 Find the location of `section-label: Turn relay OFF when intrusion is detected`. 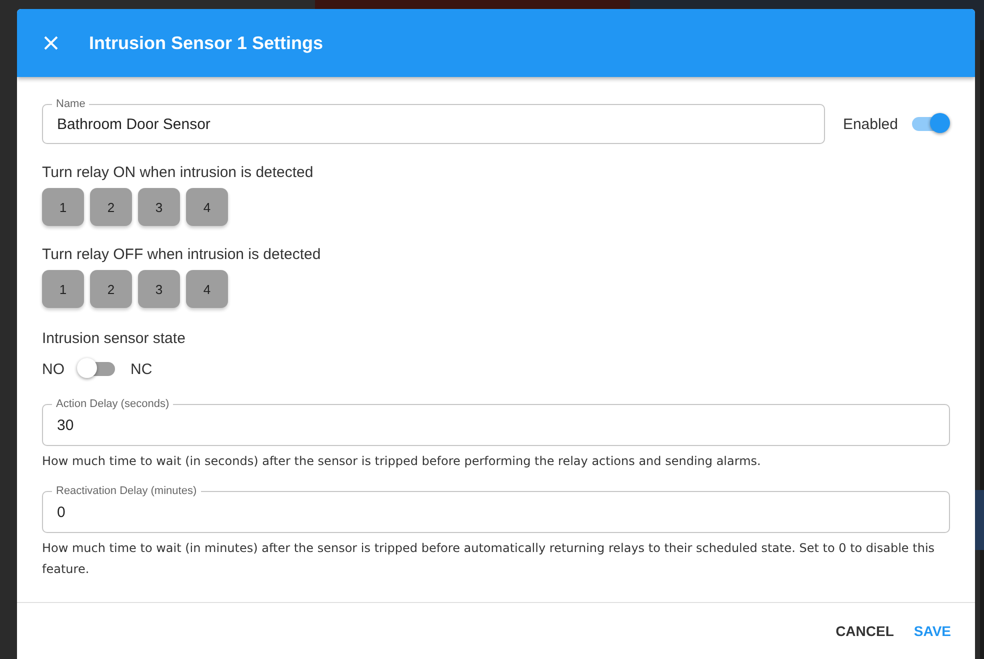

section-label: Turn relay OFF when intrusion is detected is located at coordinates (182, 254).